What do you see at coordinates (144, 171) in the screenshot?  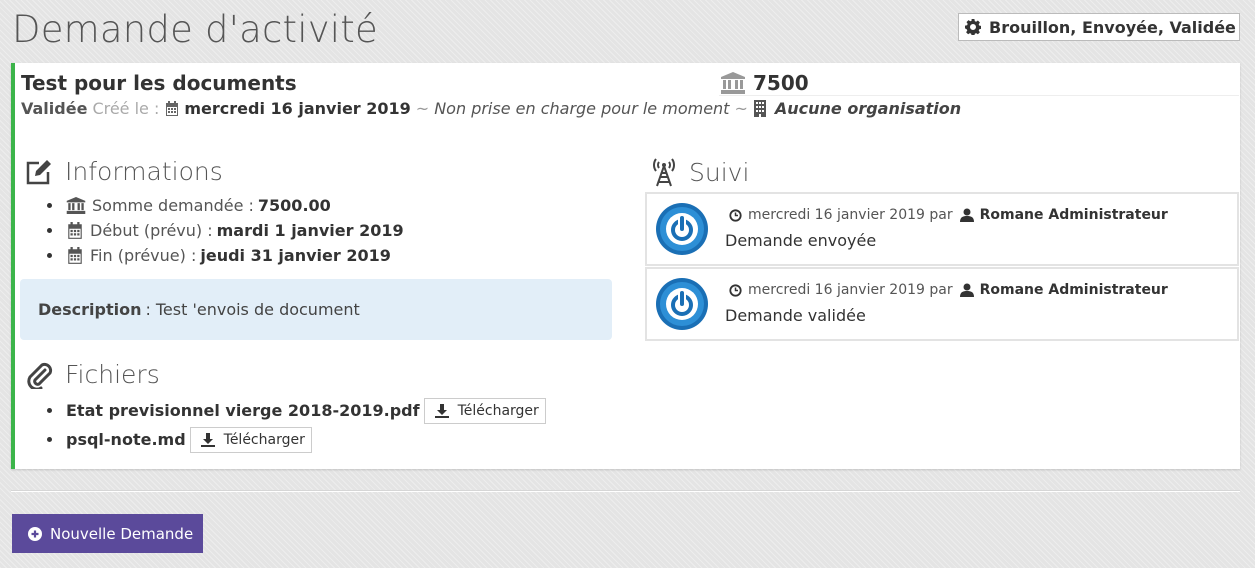 I see `informations-title: Informations` at bounding box center [144, 171].